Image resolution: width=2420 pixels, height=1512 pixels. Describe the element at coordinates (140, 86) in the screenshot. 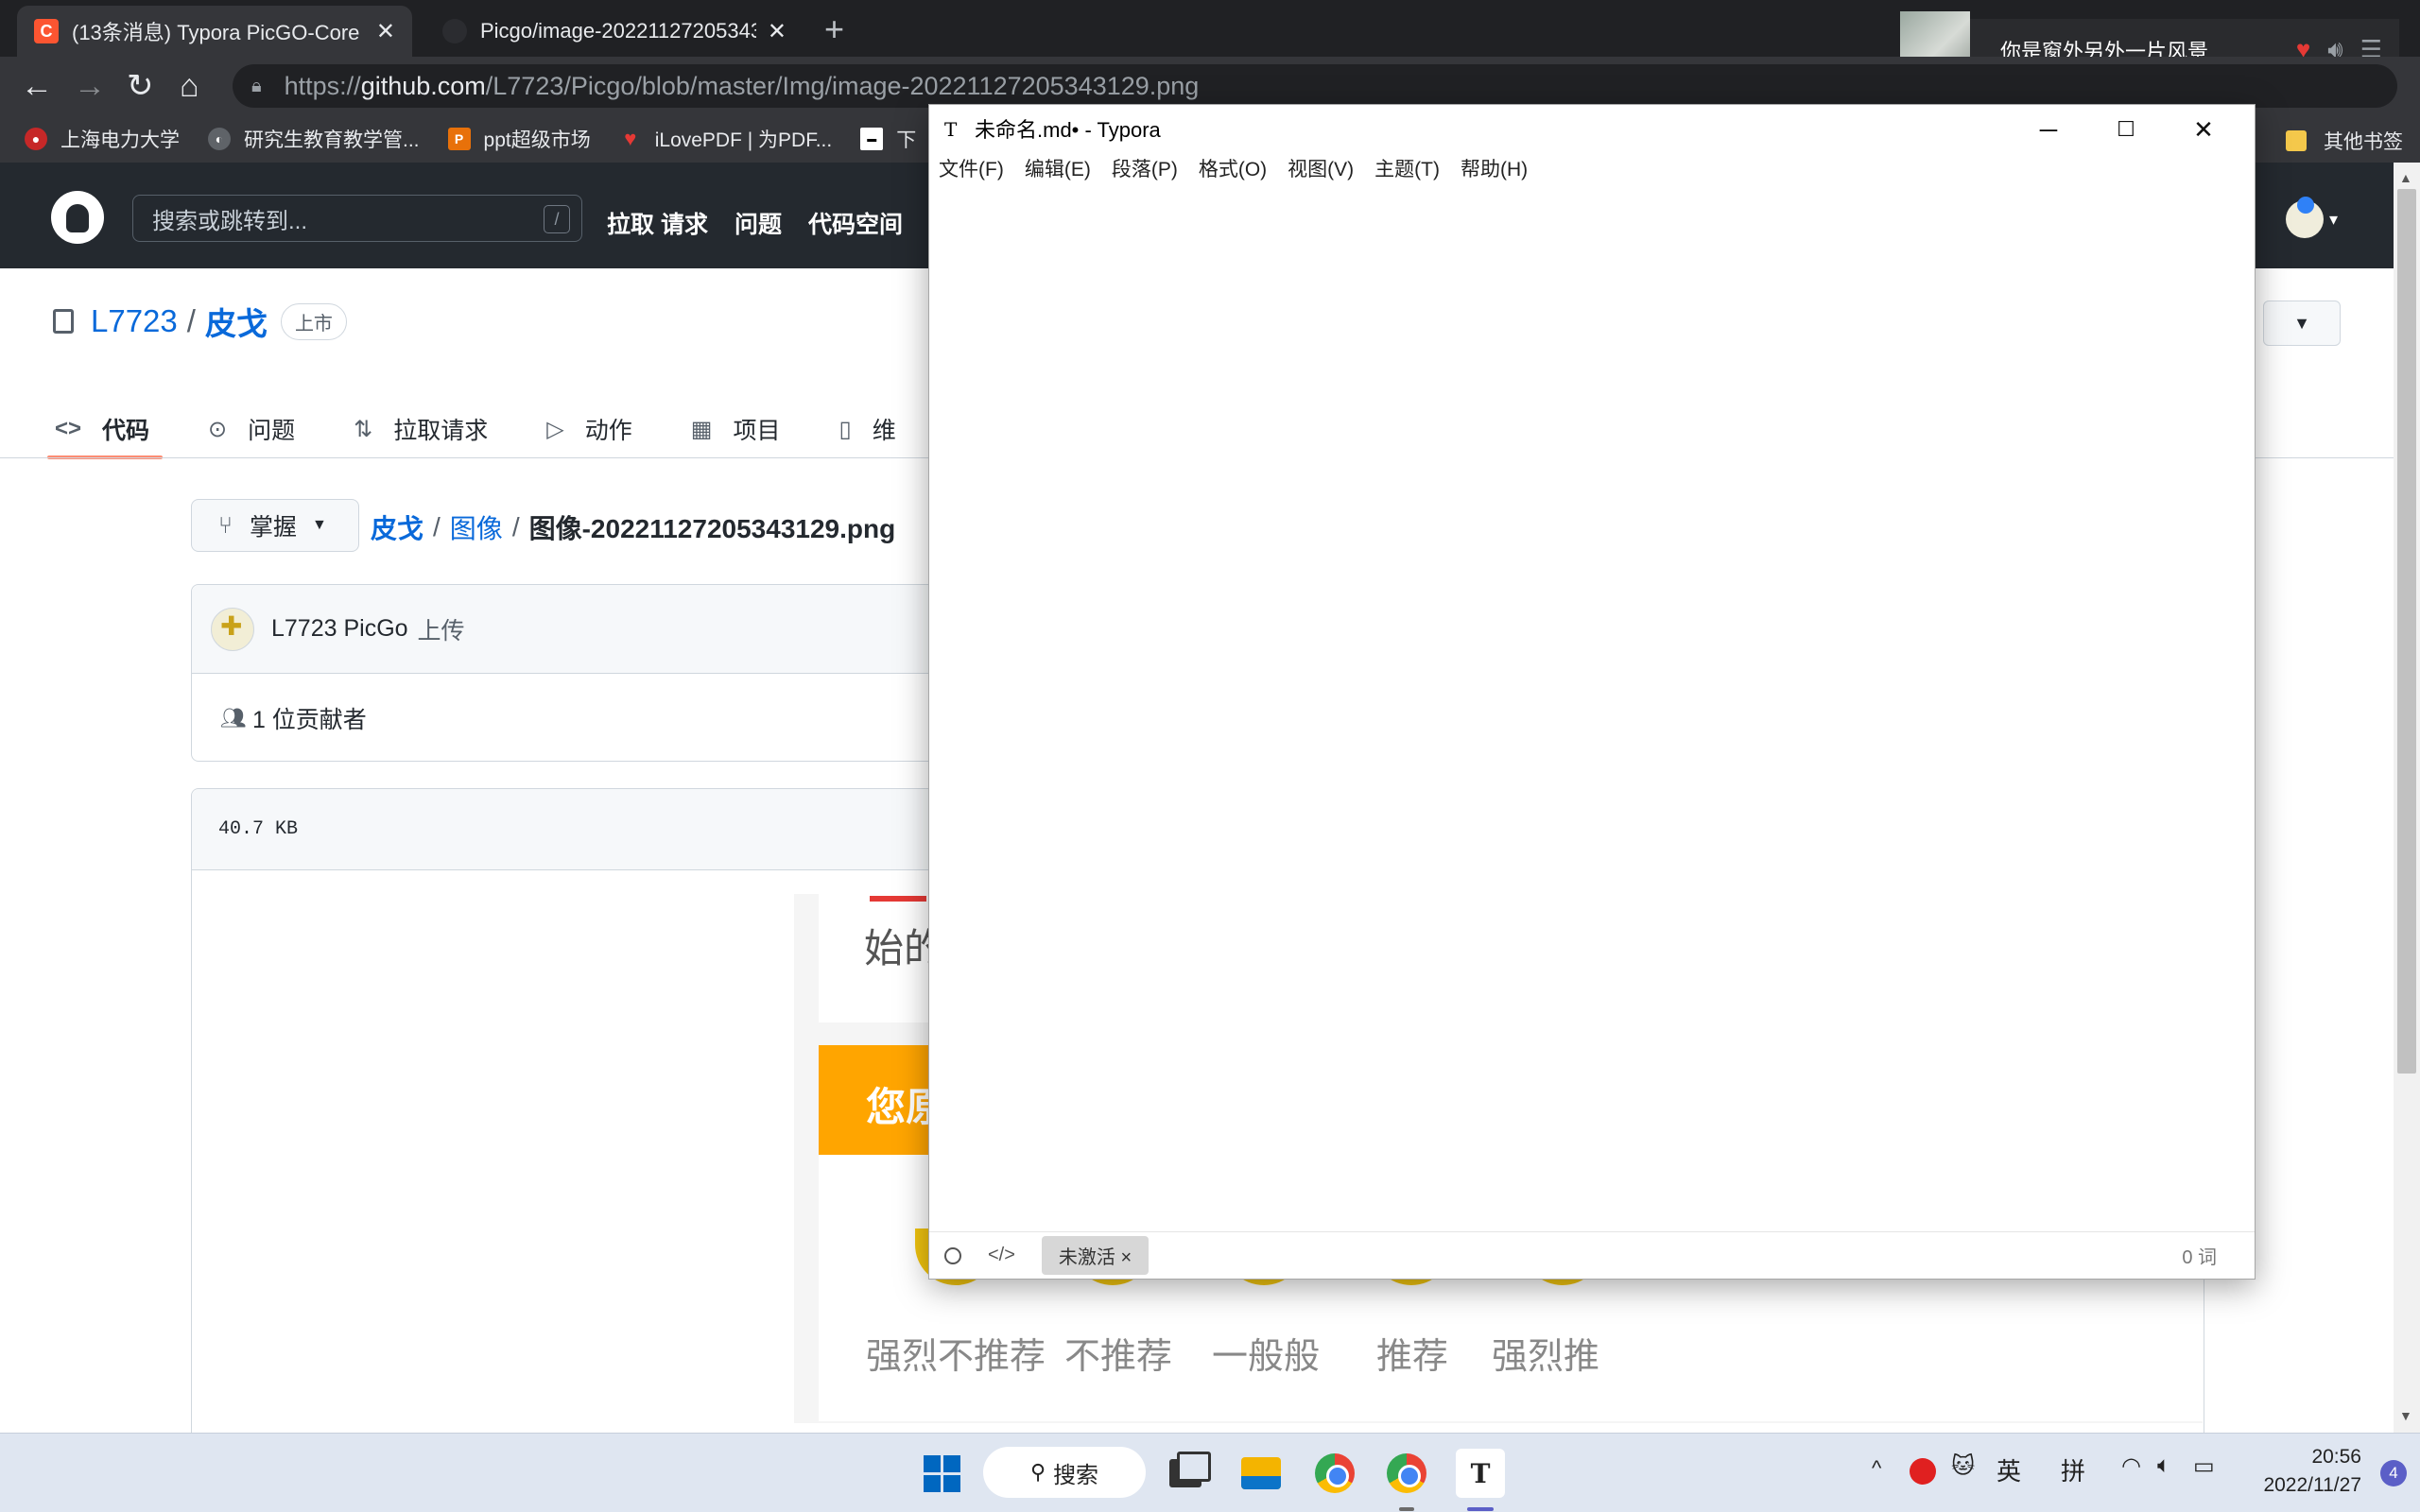

I see `reload-icon: ↻` at that location.